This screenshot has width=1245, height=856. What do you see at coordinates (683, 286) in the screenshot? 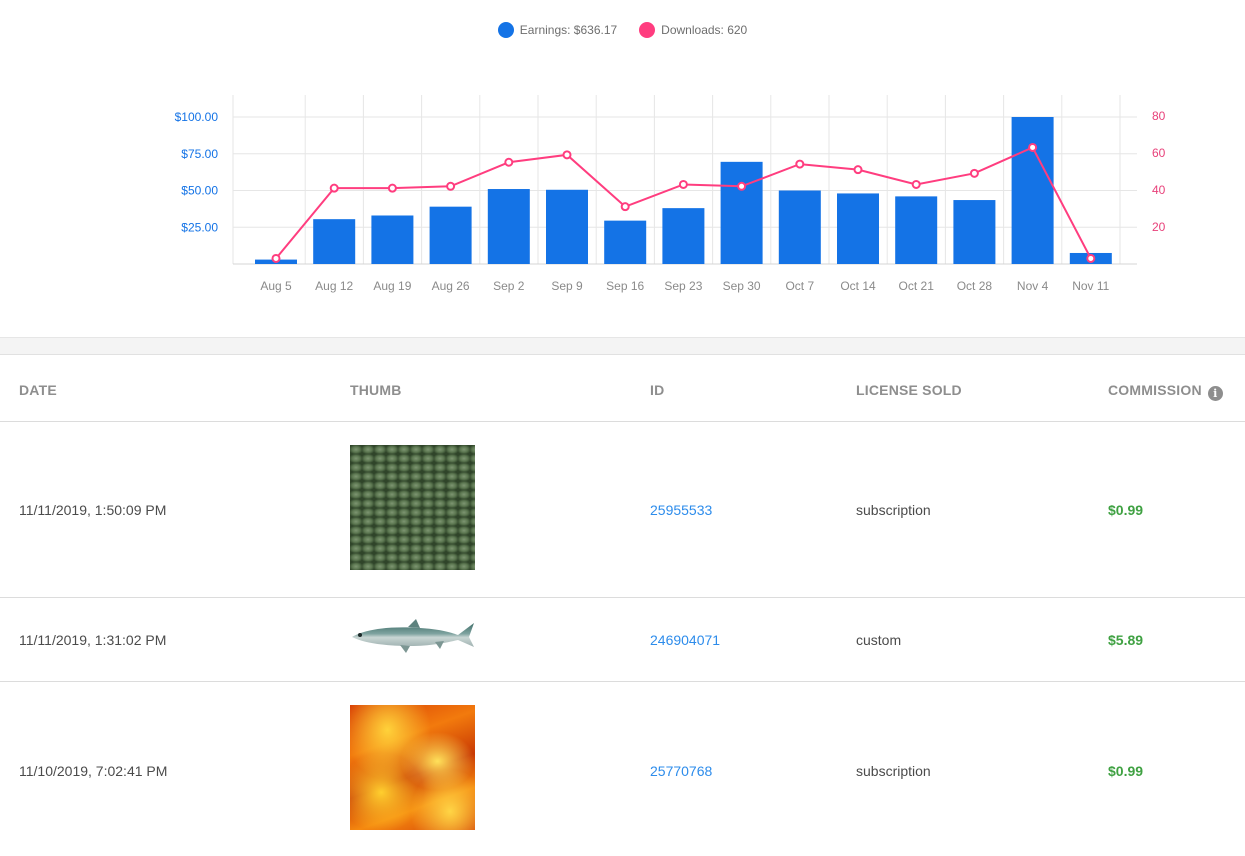
I see `x-tick-label: Sep 23` at bounding box center [683, 286].